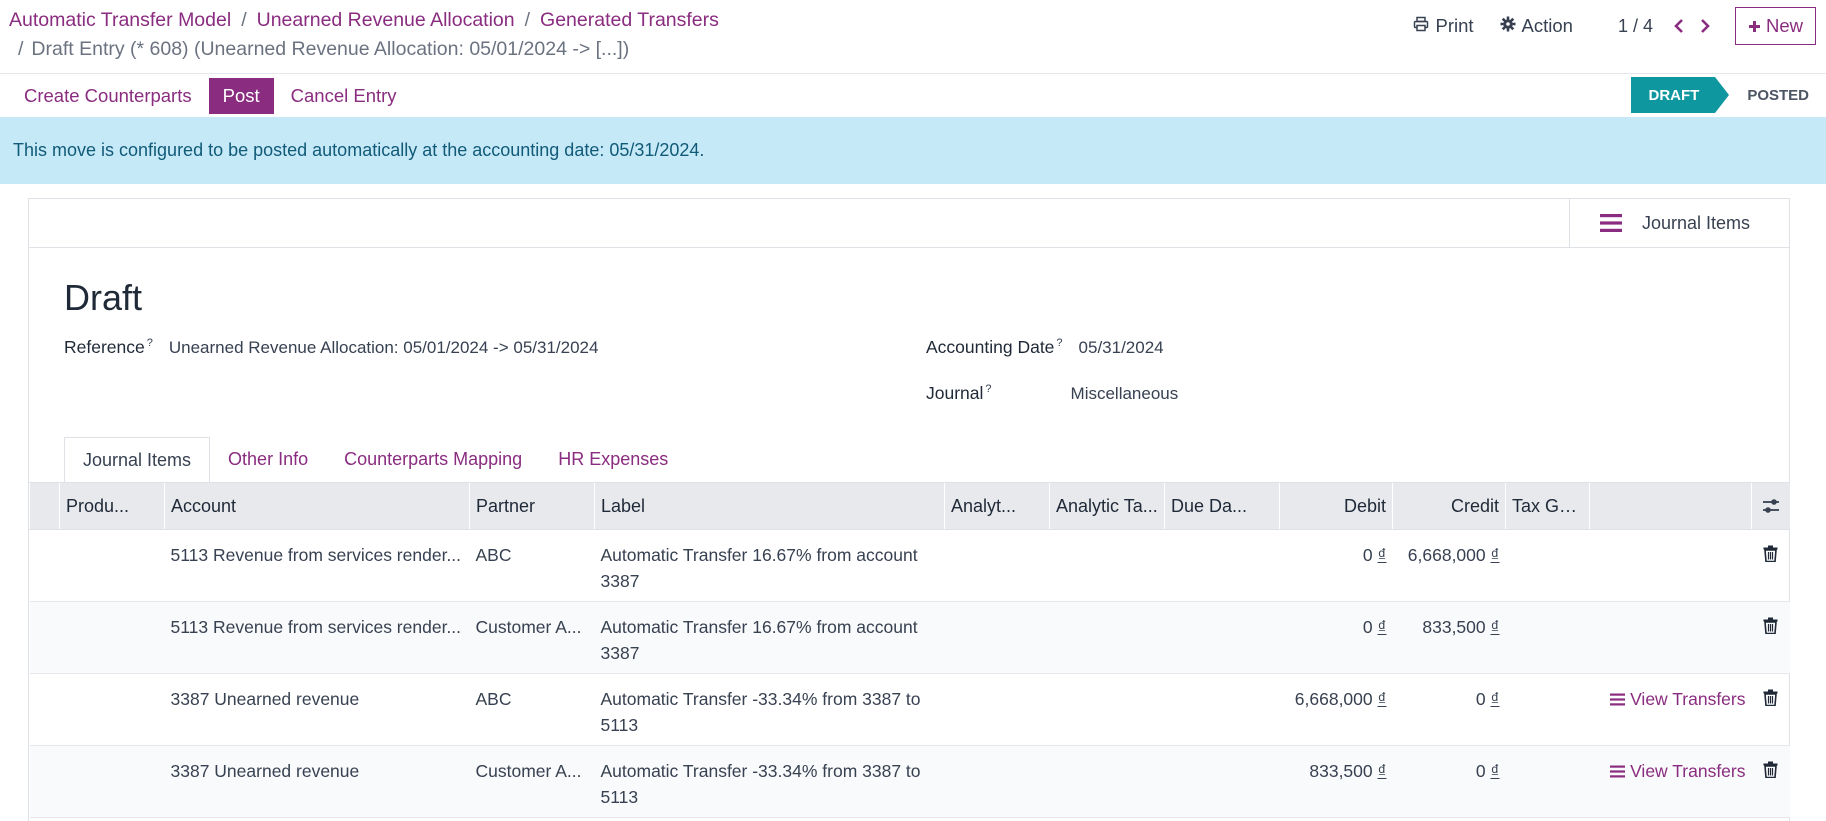 This screenshot has width=1826, height=821. What do you see at coordinates (613, 459) in the screenshot?
I see `tab-hr-expenses: HR Expenses` at bounding box center [613, 459].